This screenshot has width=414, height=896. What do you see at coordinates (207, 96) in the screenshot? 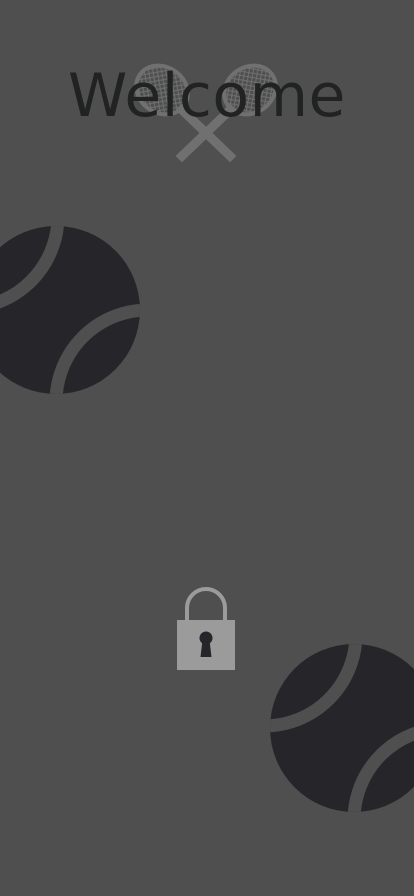
I see `page-title: Welcome` at bounding box center [207, 96].